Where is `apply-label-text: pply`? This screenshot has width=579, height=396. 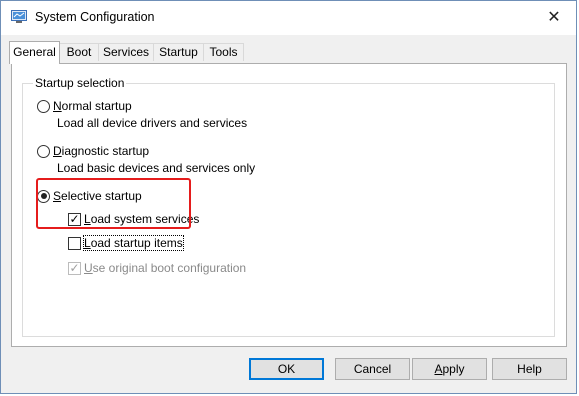
apply-label-text: pply is located at coordinates (453, 369).